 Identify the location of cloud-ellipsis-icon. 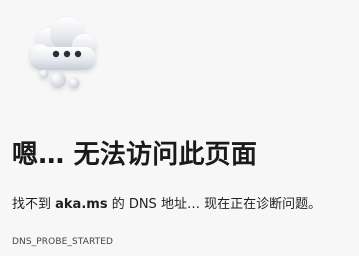
(62, 53).